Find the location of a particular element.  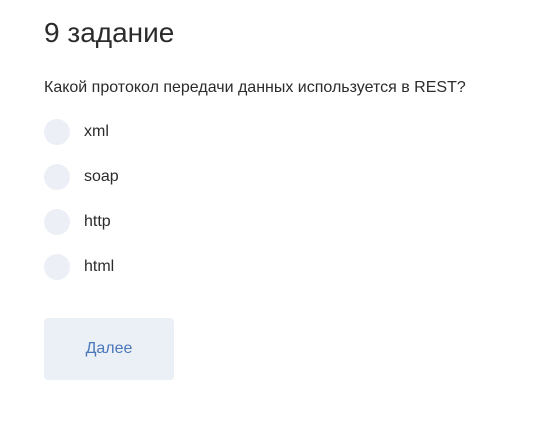

next-button: Далее is located at coordinates (109, 349).